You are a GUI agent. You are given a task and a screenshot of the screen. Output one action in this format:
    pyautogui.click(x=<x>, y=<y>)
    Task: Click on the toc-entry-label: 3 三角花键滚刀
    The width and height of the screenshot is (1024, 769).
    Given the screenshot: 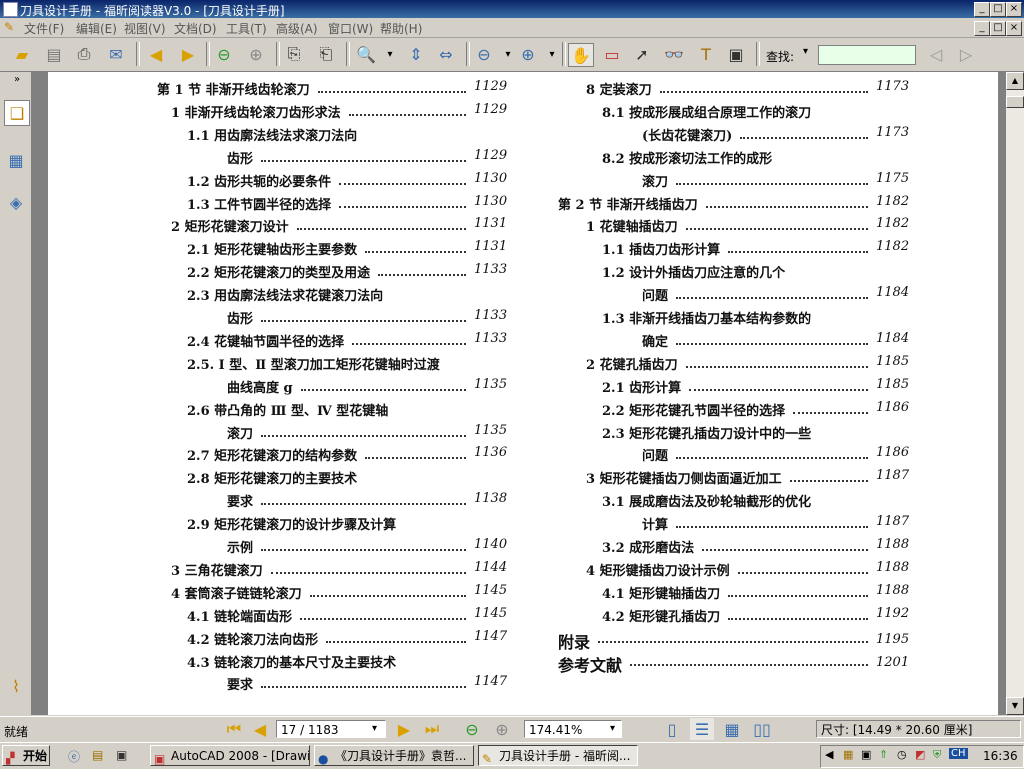 What is the action you would take?
    pyautogui.click(x=217, y=569)
    